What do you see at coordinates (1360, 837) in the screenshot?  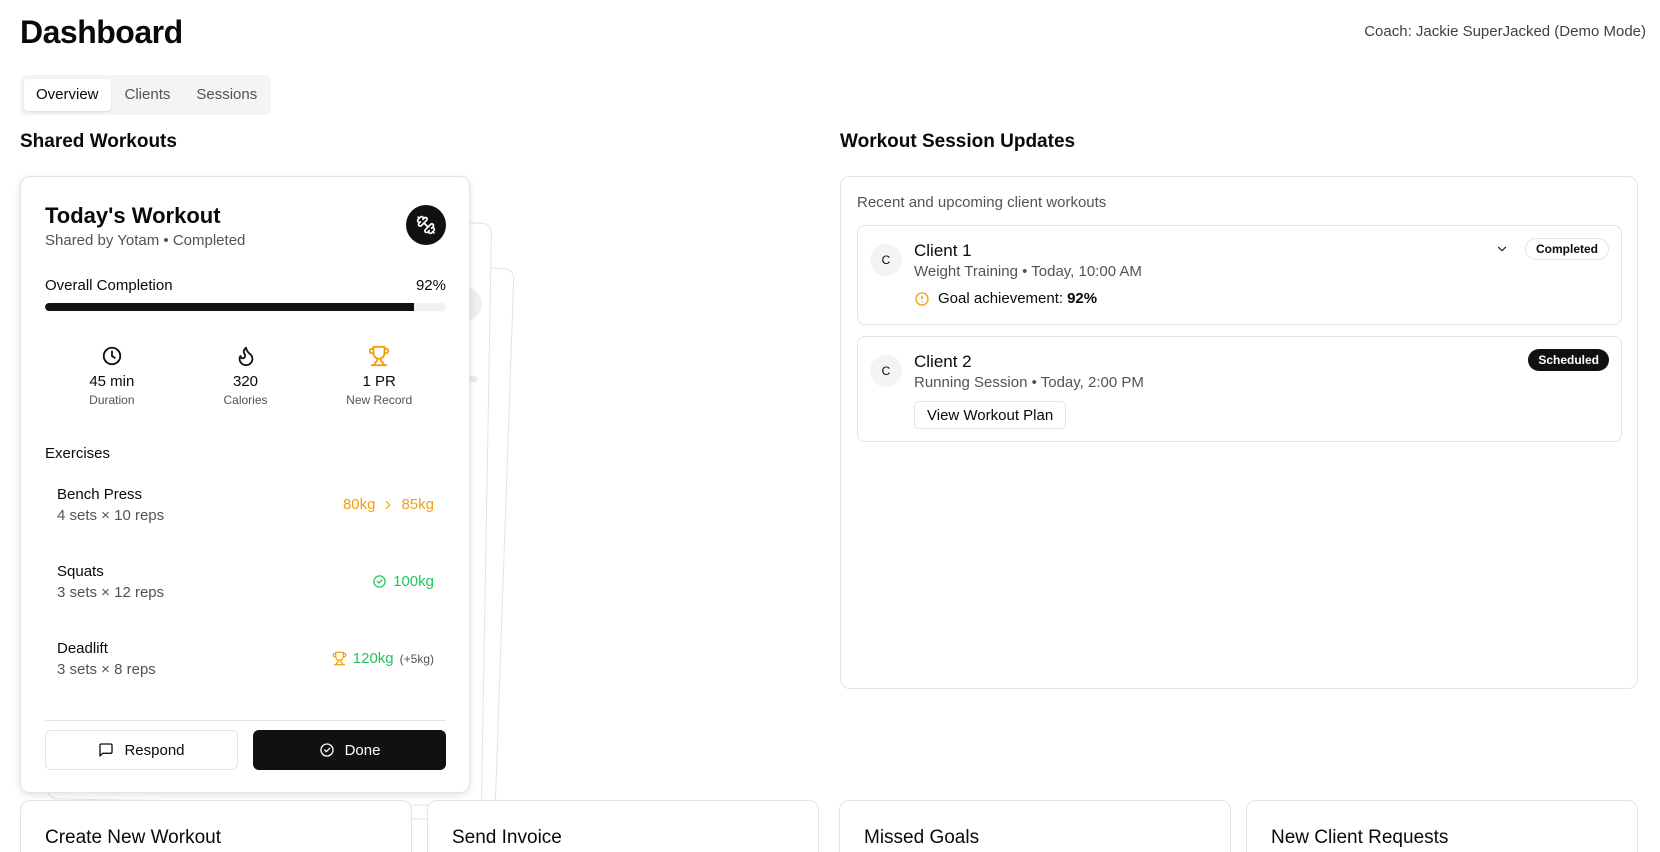 I see `new-client-requests-label: New Client Requests` at bounding box center [1360, 837].